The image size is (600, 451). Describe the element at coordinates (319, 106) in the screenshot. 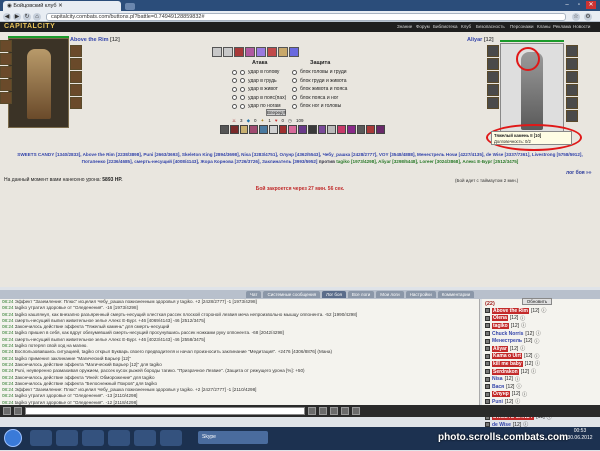

I see `defense-option: блок ног и головы` at that location.